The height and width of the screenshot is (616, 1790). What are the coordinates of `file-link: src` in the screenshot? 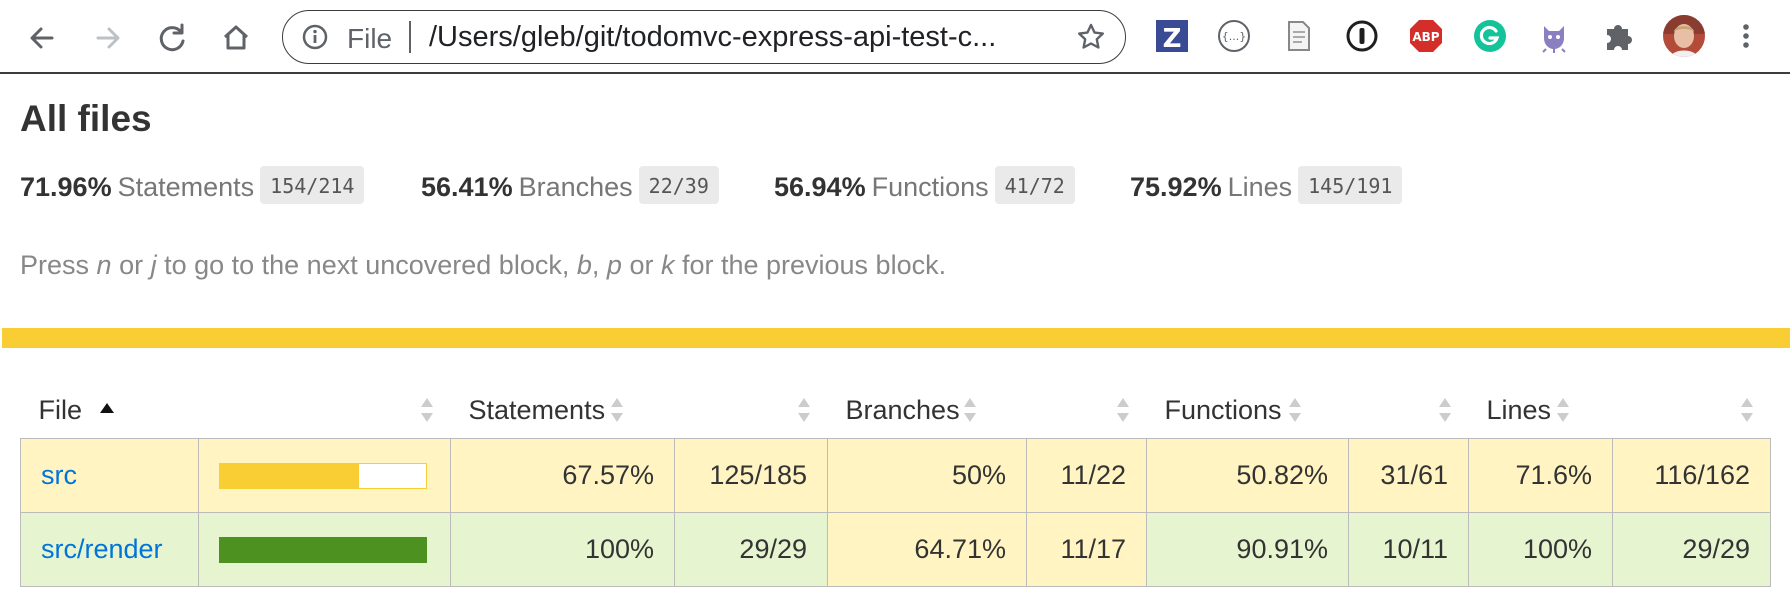 It's located at (59, 475).